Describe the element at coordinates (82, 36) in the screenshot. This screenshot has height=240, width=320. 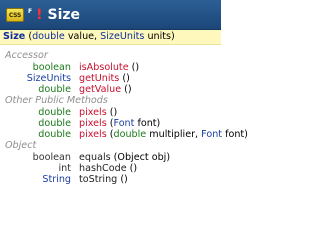
I see `param-value: value,` at that location.